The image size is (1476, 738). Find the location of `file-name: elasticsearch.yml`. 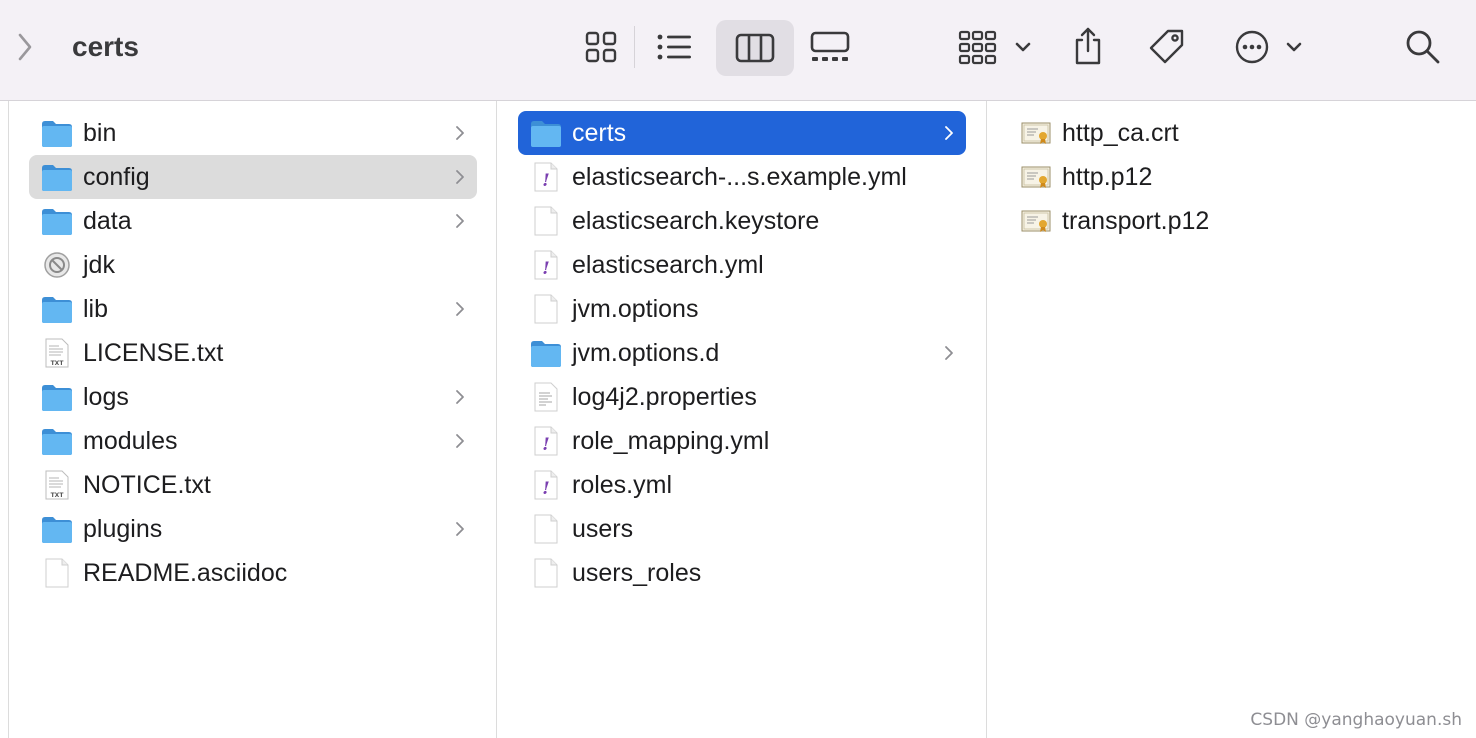

file-name: elasticsearch.yml is located at coordinates (668, 265).